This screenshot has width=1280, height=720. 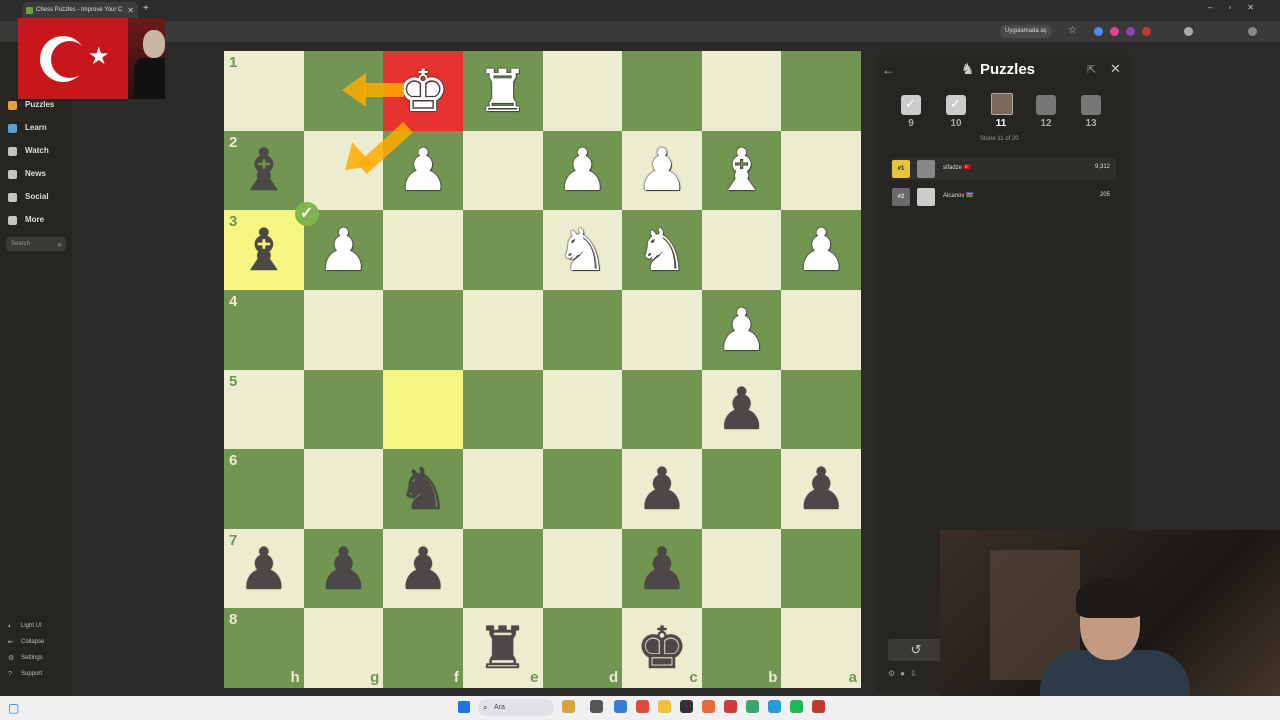 What do you see at coordinates (888, 70) in the screenshot?
I see `back-arrow-icon: ←` at bounding box center [888, 70].